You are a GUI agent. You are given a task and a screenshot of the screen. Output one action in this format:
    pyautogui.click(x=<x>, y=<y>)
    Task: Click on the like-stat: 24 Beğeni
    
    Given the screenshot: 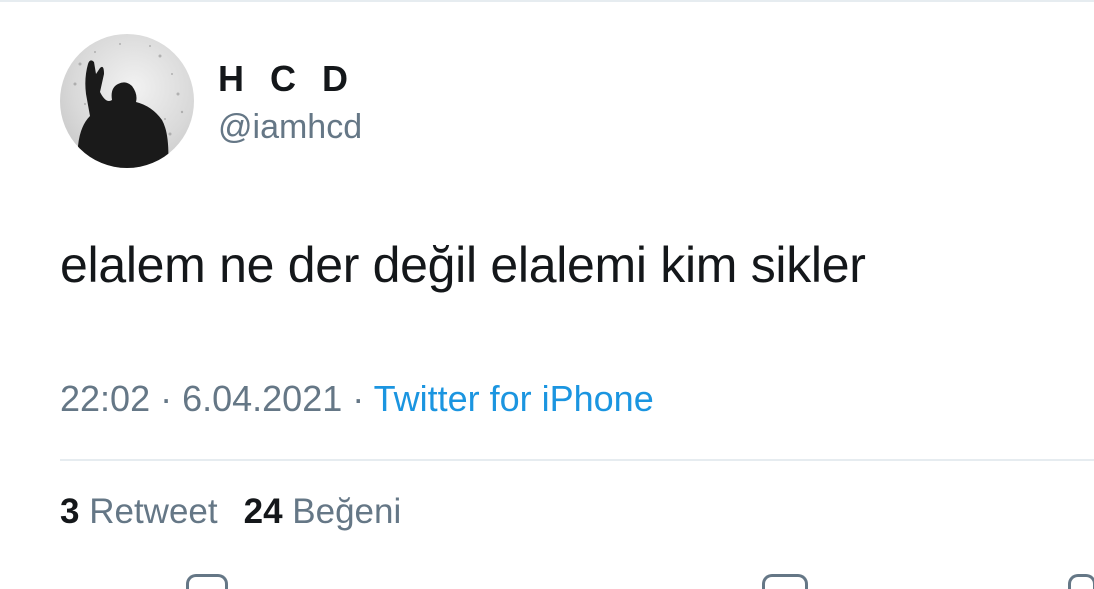 What is the action you would take?
    pyautogui.click(x=323, y=511)
    